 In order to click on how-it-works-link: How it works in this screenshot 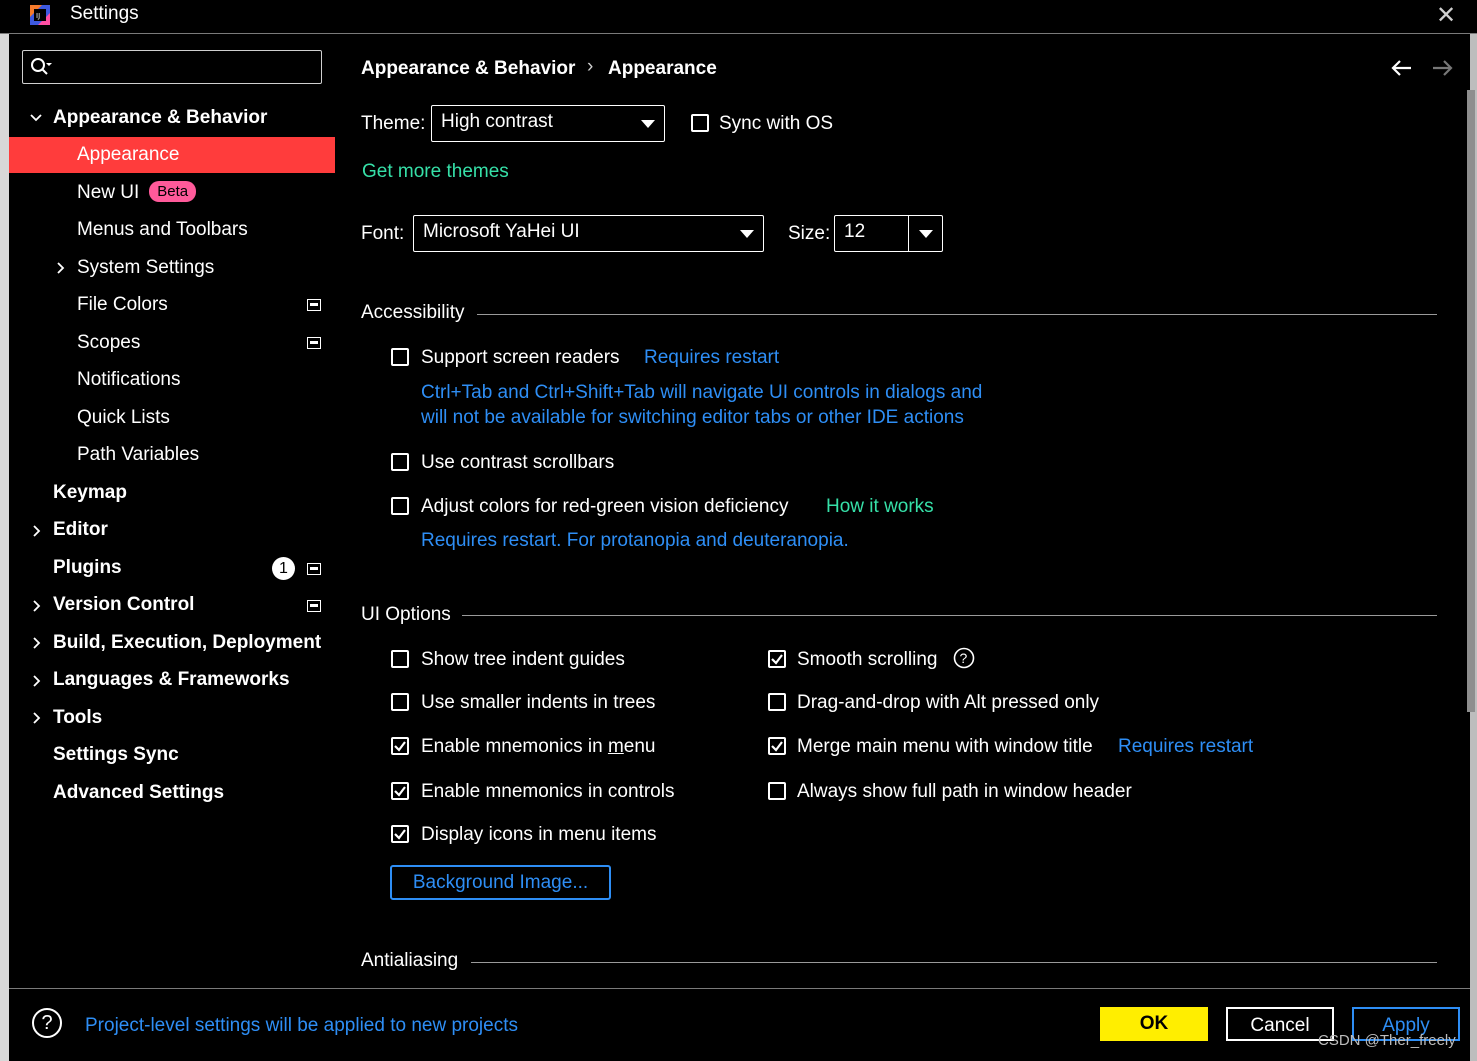, I will do `click(880, 507)`.